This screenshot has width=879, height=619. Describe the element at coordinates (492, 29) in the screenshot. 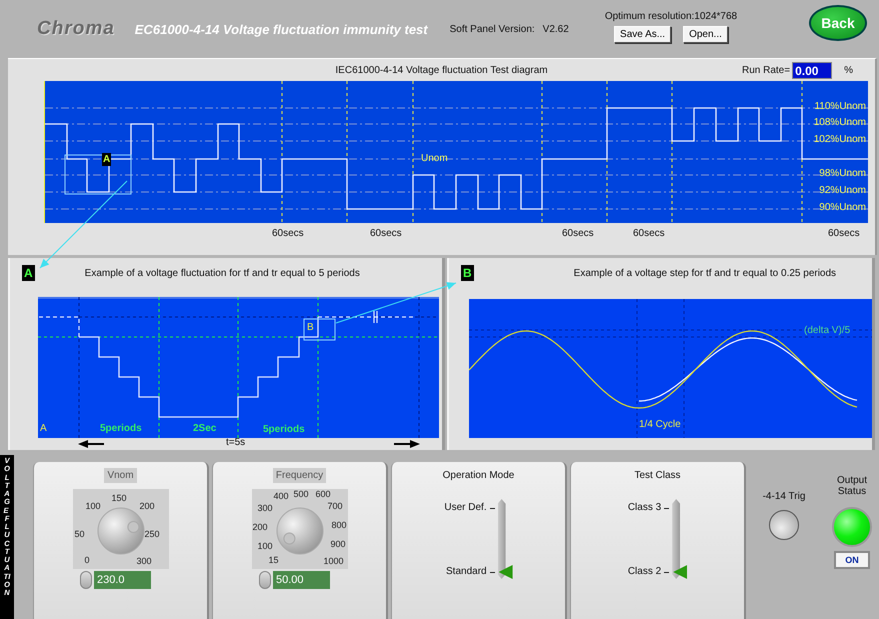

I see `version-label: Soft Panel Version:` at that location.